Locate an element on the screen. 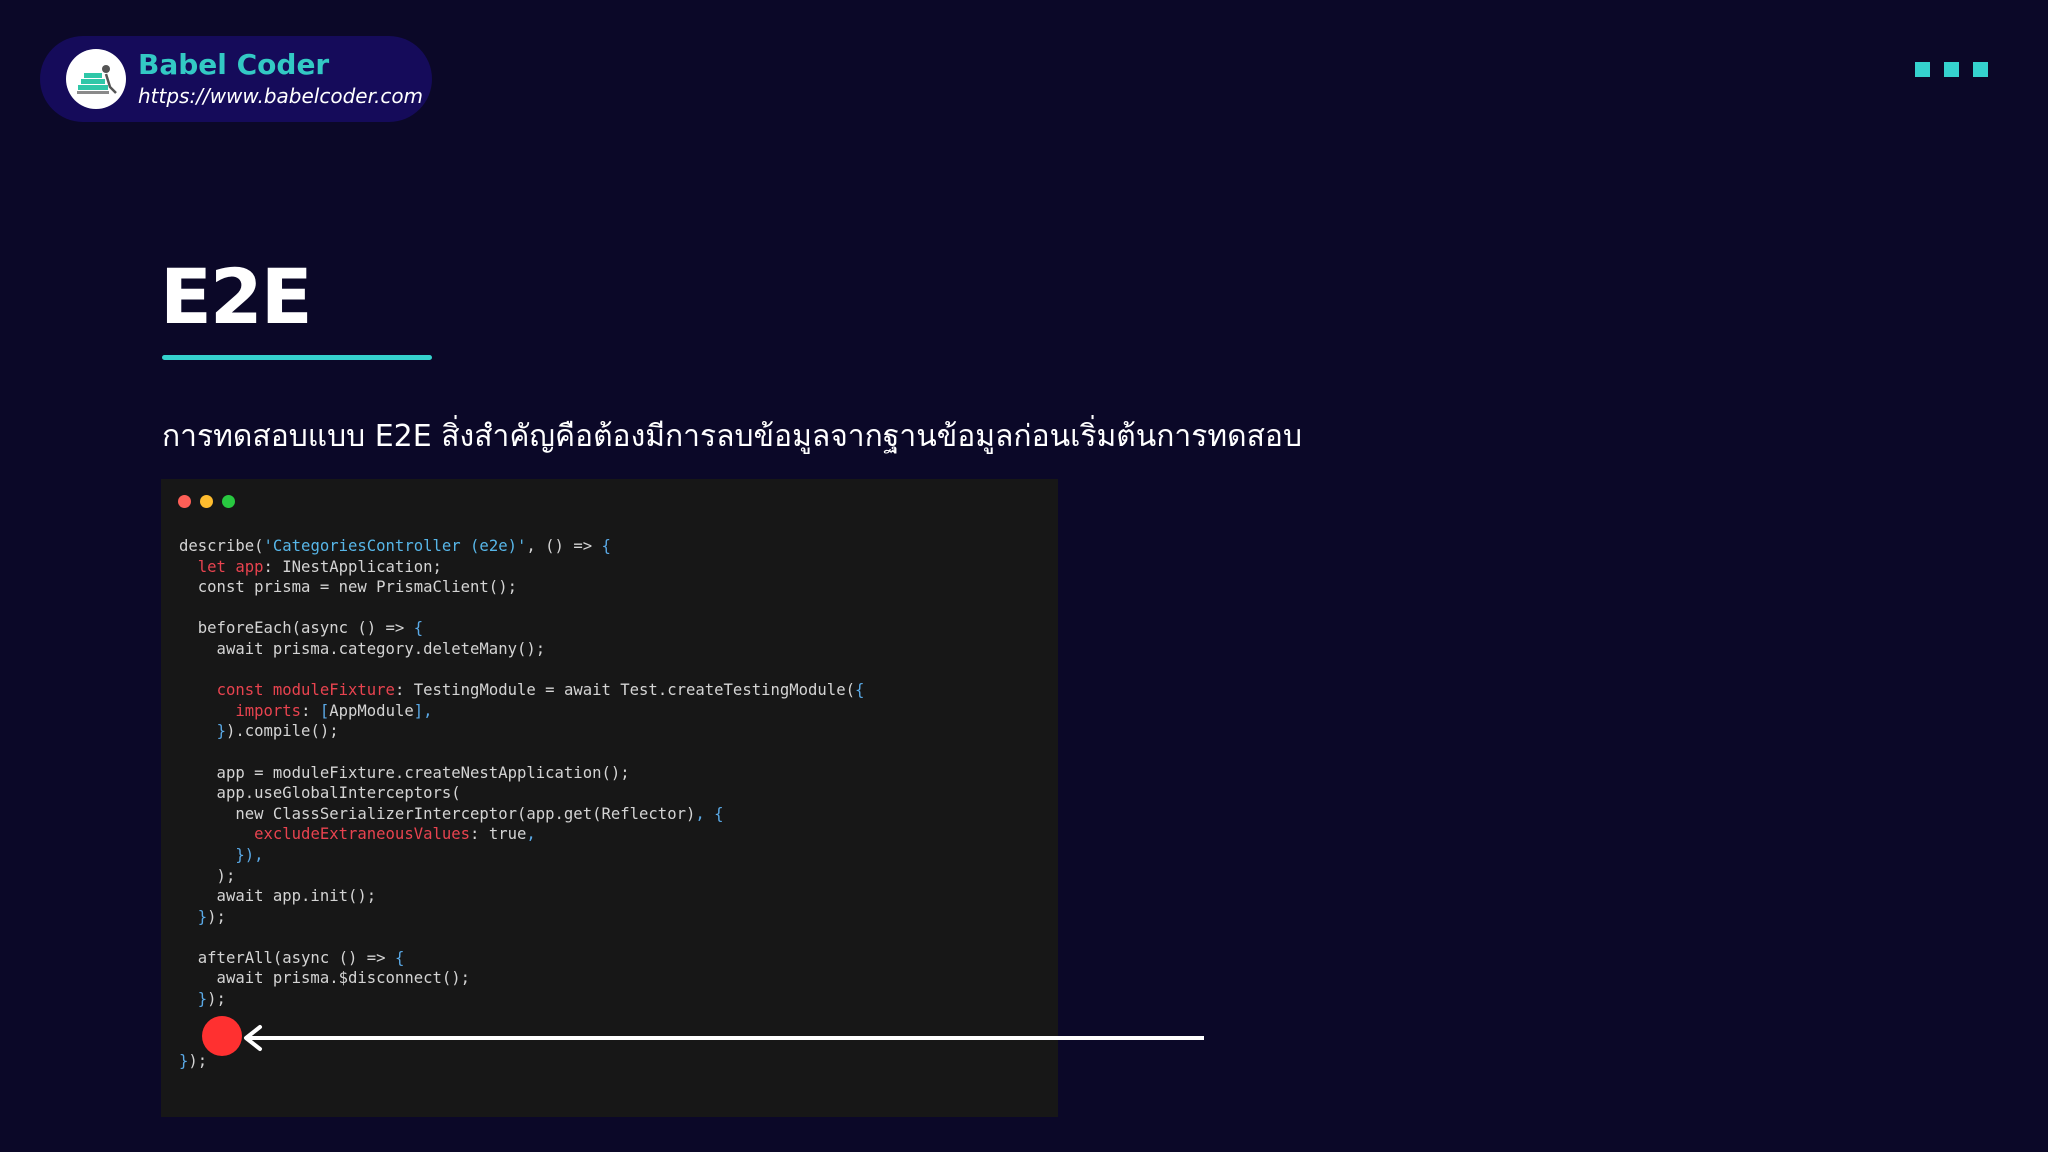  code-token: app.useGlobalInterceptors( is located at coordinates (320, 793).